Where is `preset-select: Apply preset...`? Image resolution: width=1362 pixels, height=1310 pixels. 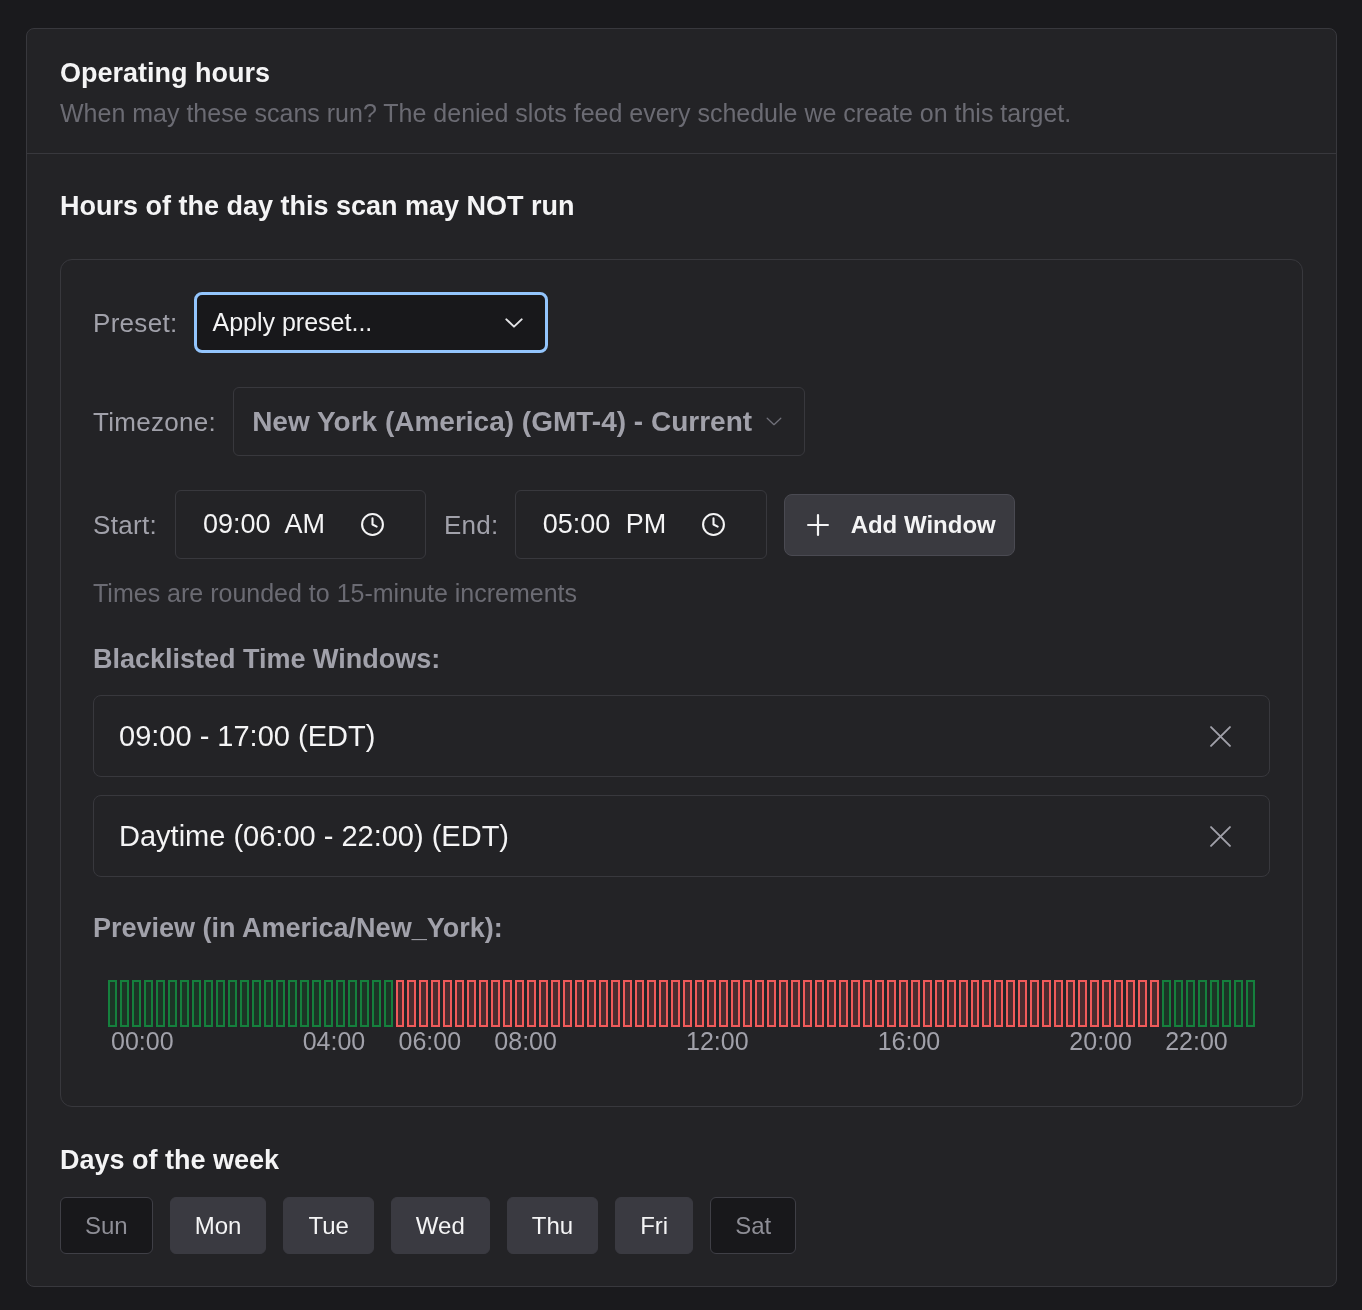
preset-select: Apply preset... is located at coordinates (371, 322).